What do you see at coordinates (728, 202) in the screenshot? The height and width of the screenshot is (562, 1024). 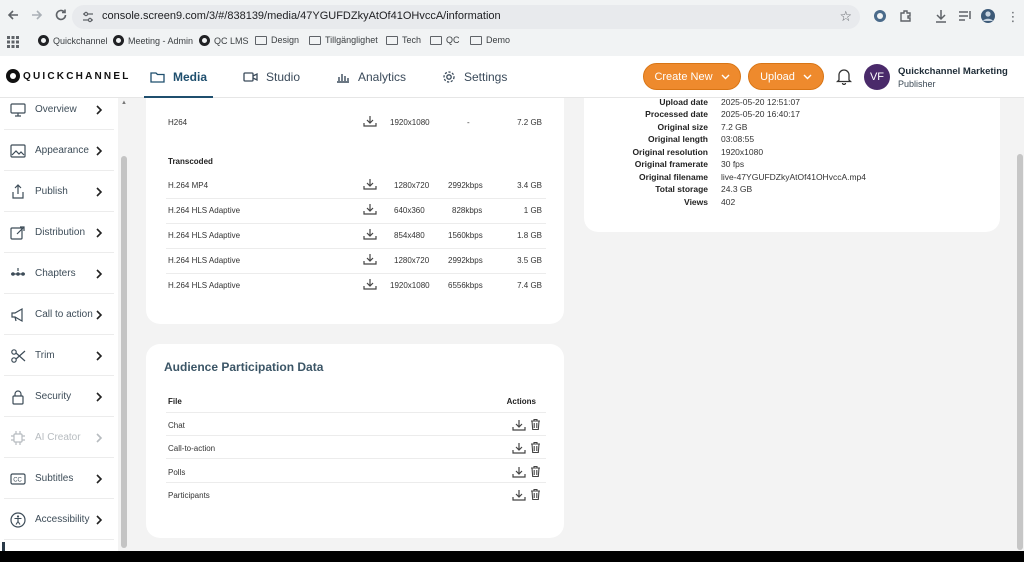 I see `info-value: 402` at bounding box center [728, 202].